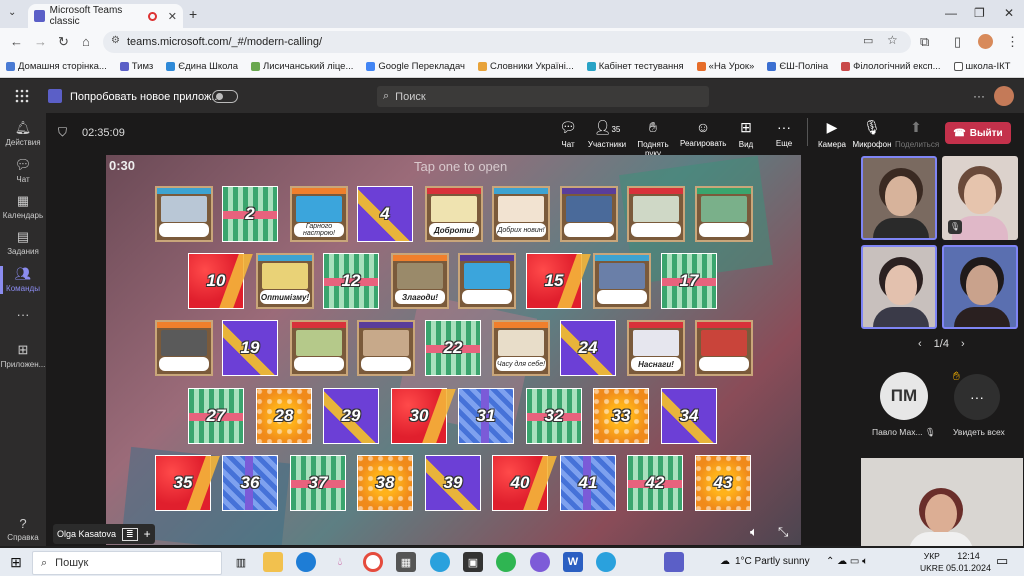 This screenshot has height=576, width=1024. Describe the element at coordinates (241, 562) in the screenshot. I see `task-view-icon: ▥` at that location.